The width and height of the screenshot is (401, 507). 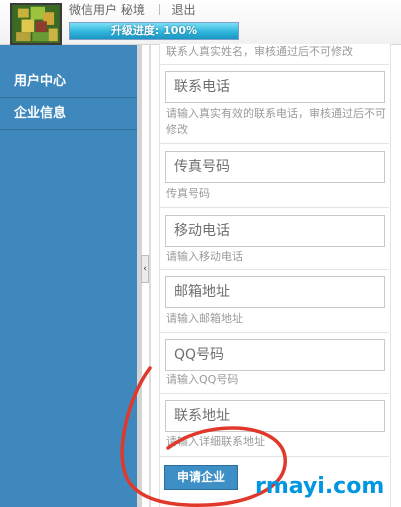 I want to click on user-row: 微信用户 秘境 退出, so click(x=132, y=9).